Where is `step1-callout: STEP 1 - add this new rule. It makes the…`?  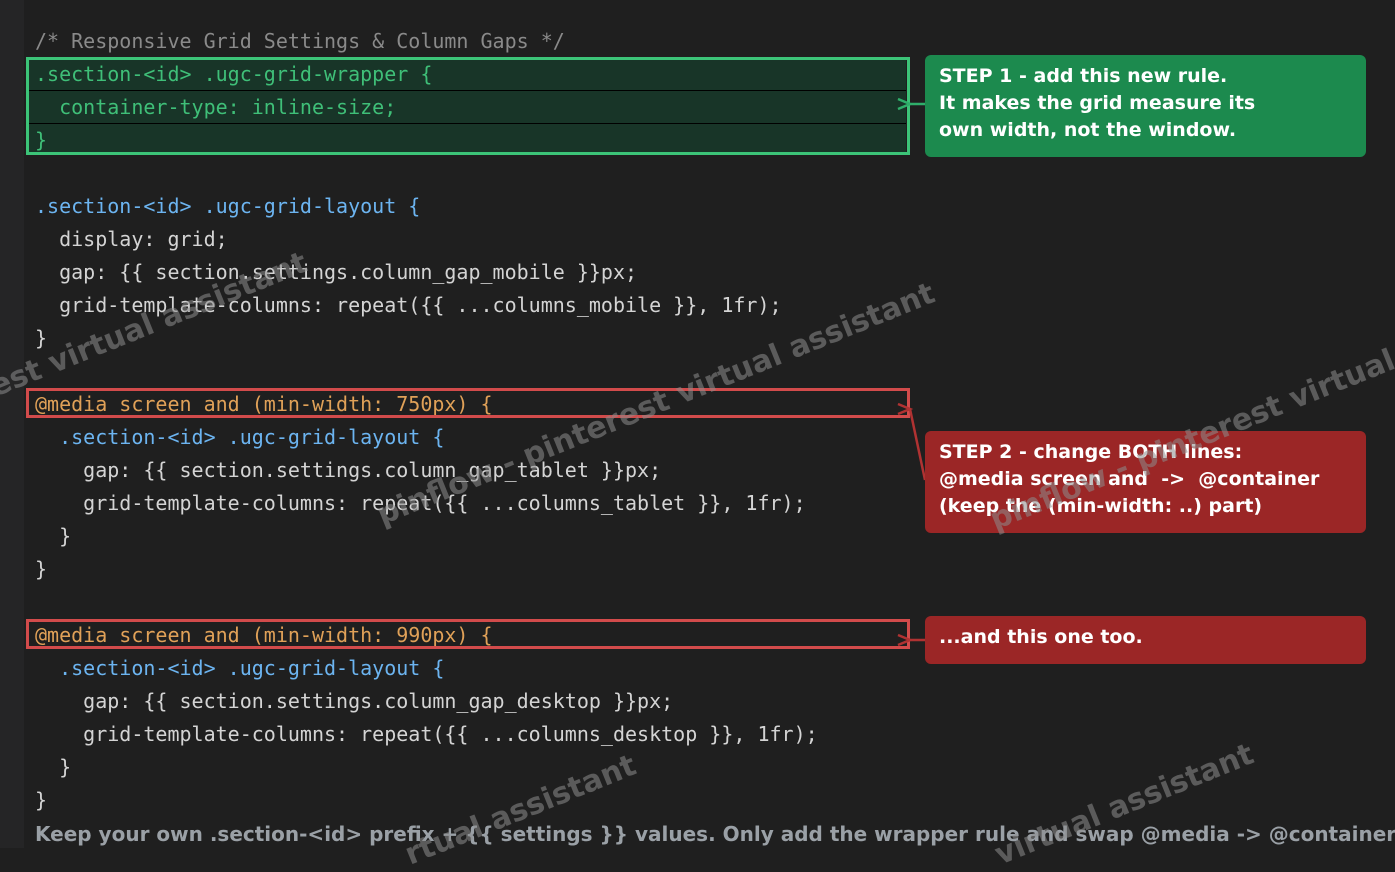
step1-callout: STEP 1 - add this new rule. It makes the… is located at coordinates (1145, 106).